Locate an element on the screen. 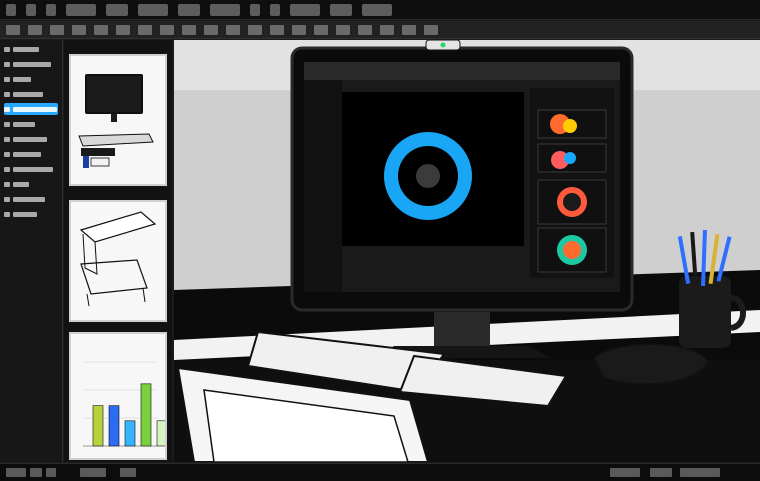  thumbnail-panel is located at coordinates (118, 251).